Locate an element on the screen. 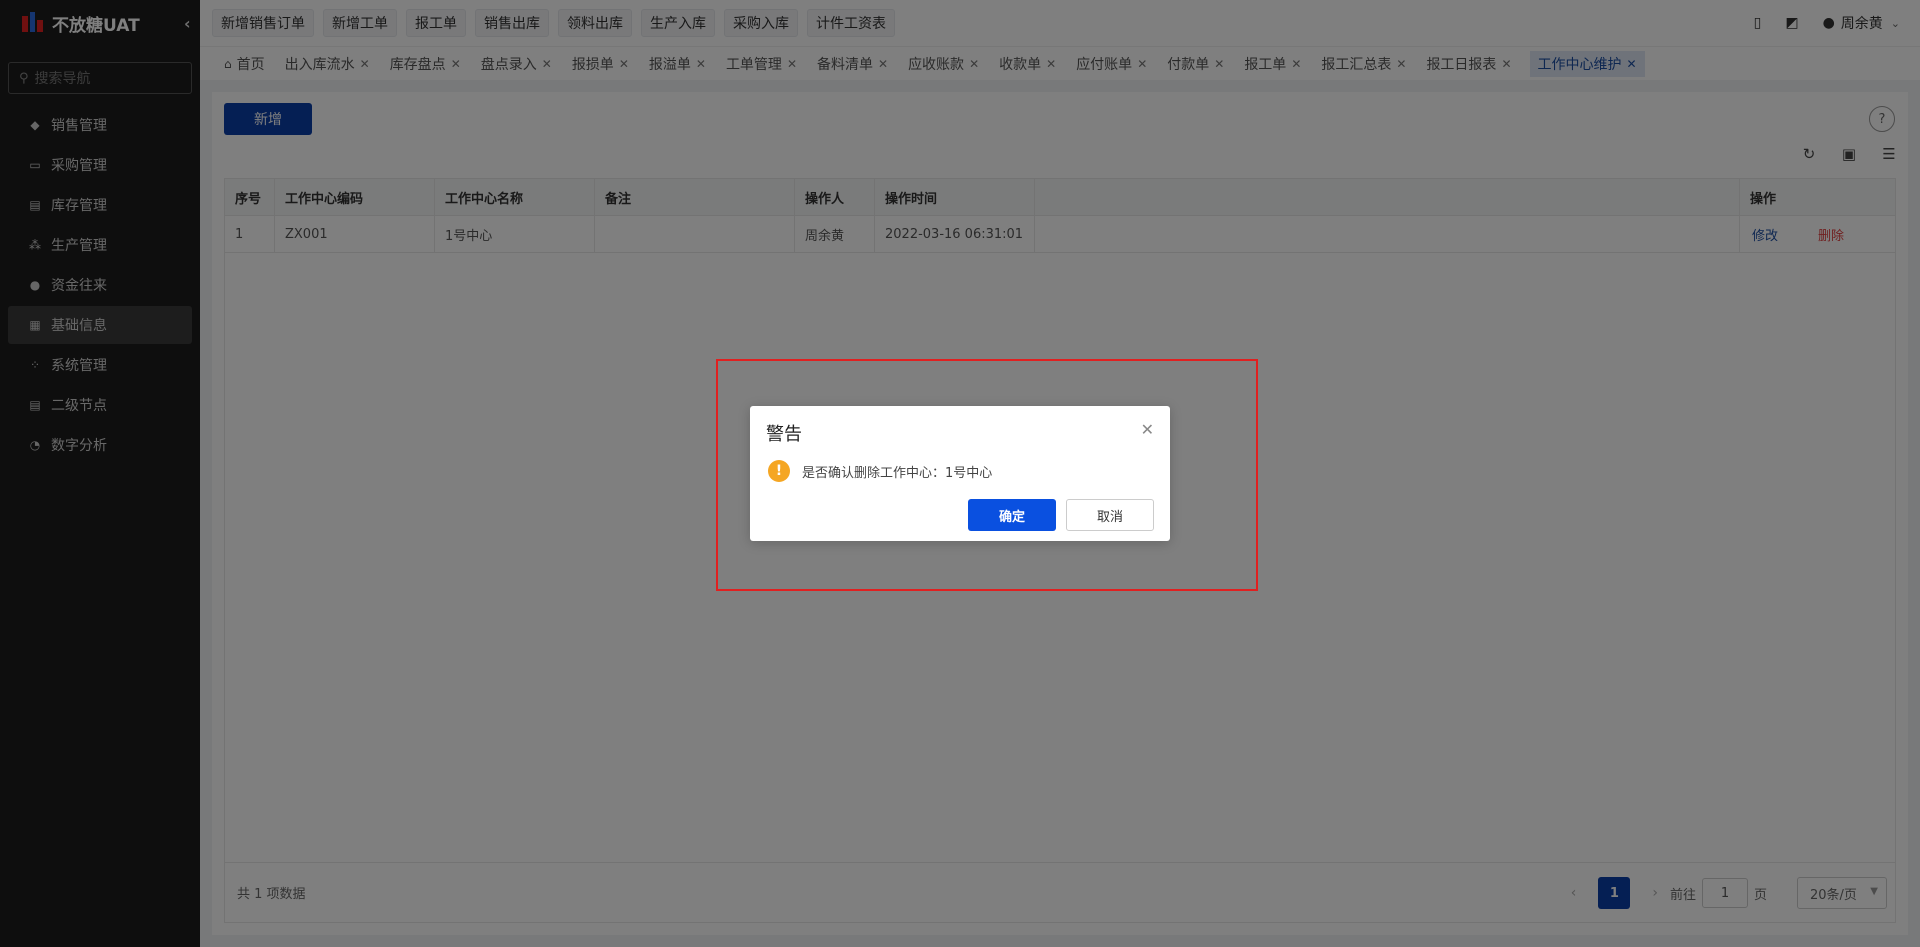 This screenshot has height=947, width=1920. warning-icon: ! is located at coordinates (779, 471).